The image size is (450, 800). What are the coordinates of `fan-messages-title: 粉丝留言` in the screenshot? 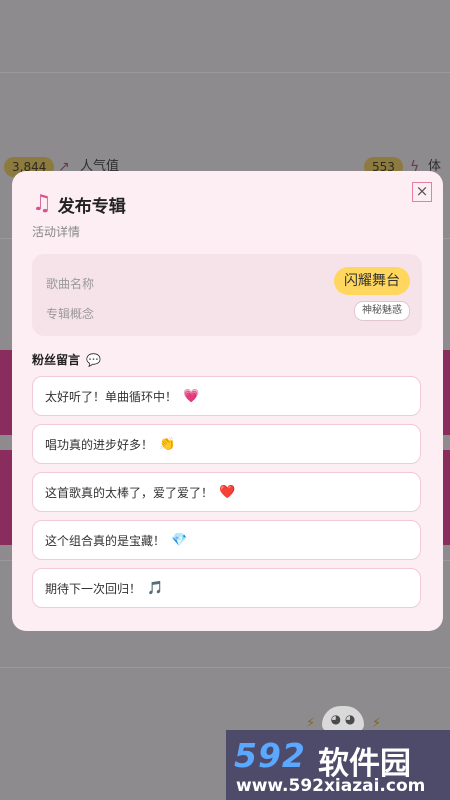 It's located at (56, 360).